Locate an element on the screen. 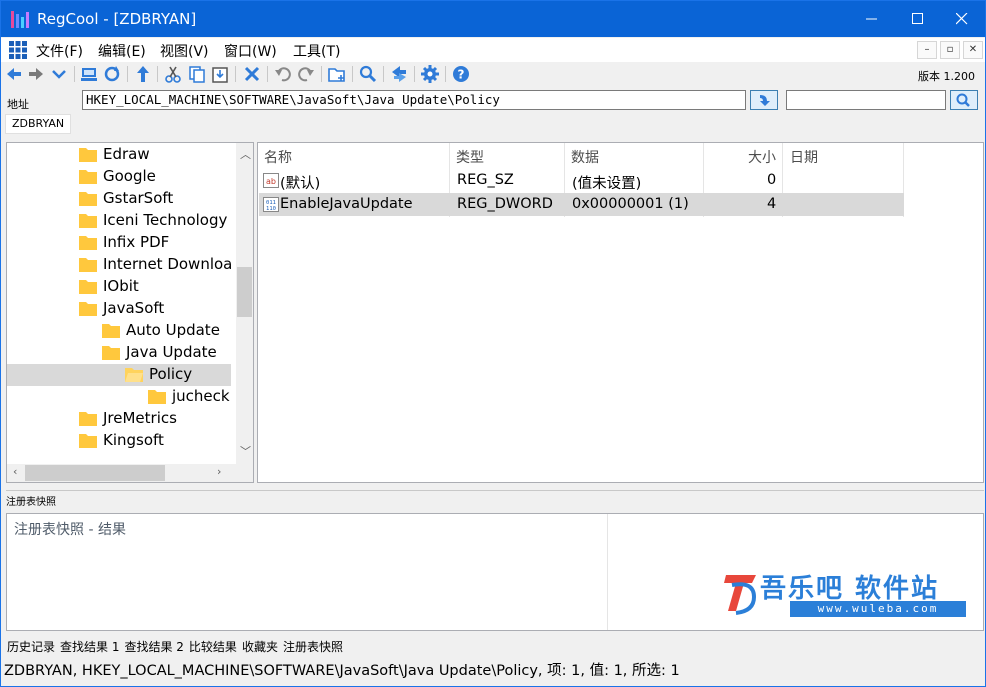 The height and width of the screenshot is (687, 986). tab-zdbryan: ZDBRYAN is located at coordinates (38, 124).